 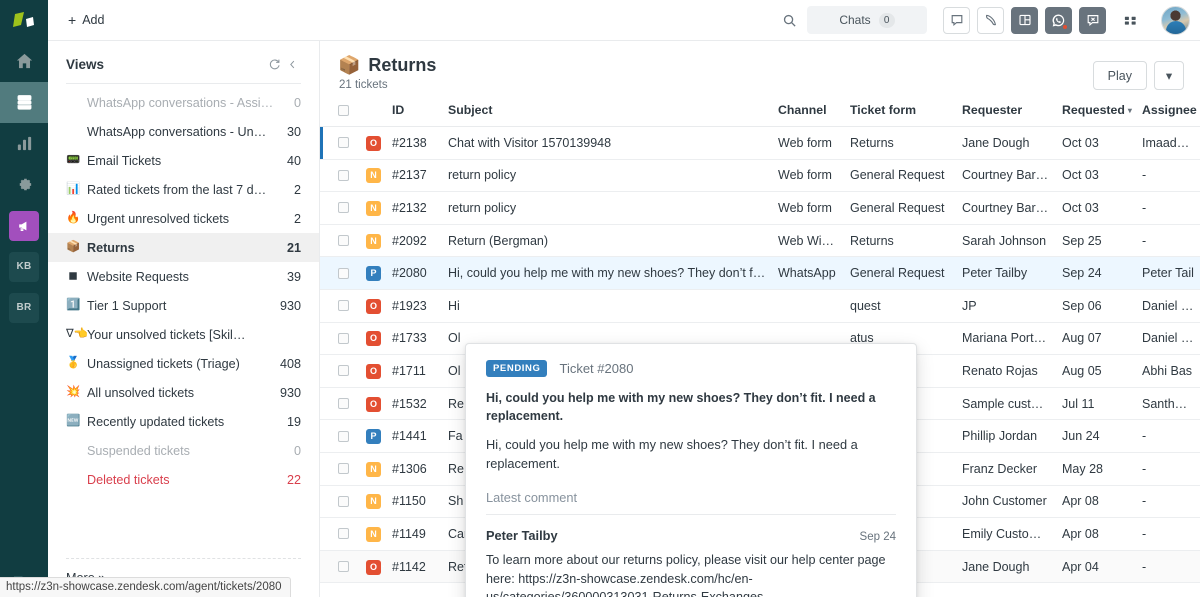 I want to click on zendesk-logo-icon, so click(x=24, y=20).